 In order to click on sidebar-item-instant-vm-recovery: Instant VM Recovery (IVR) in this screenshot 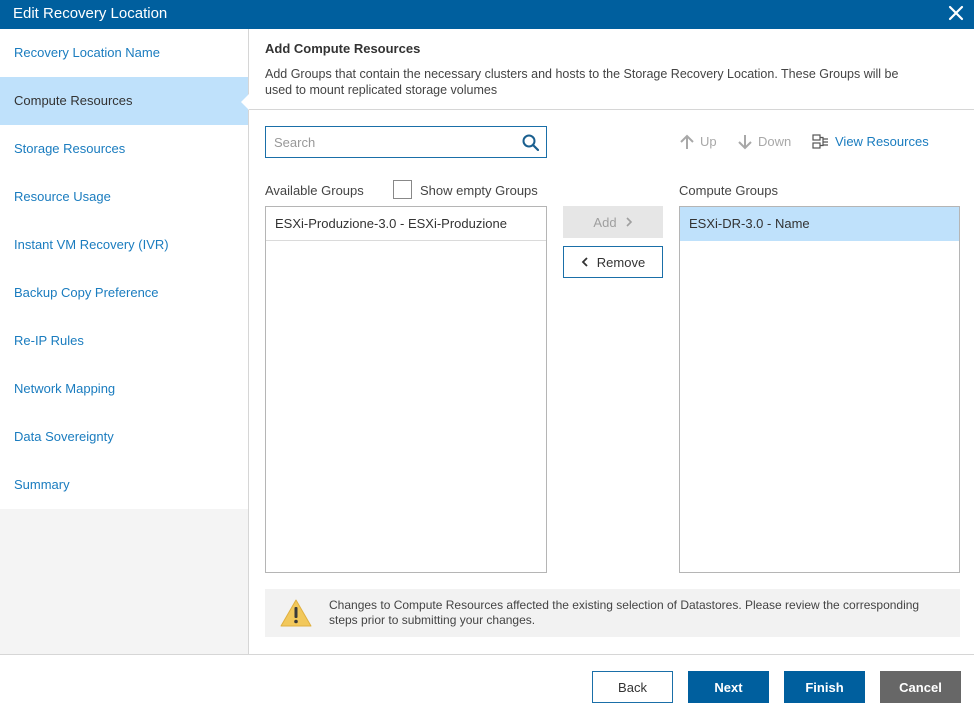, I will do `click(124, 245)`.